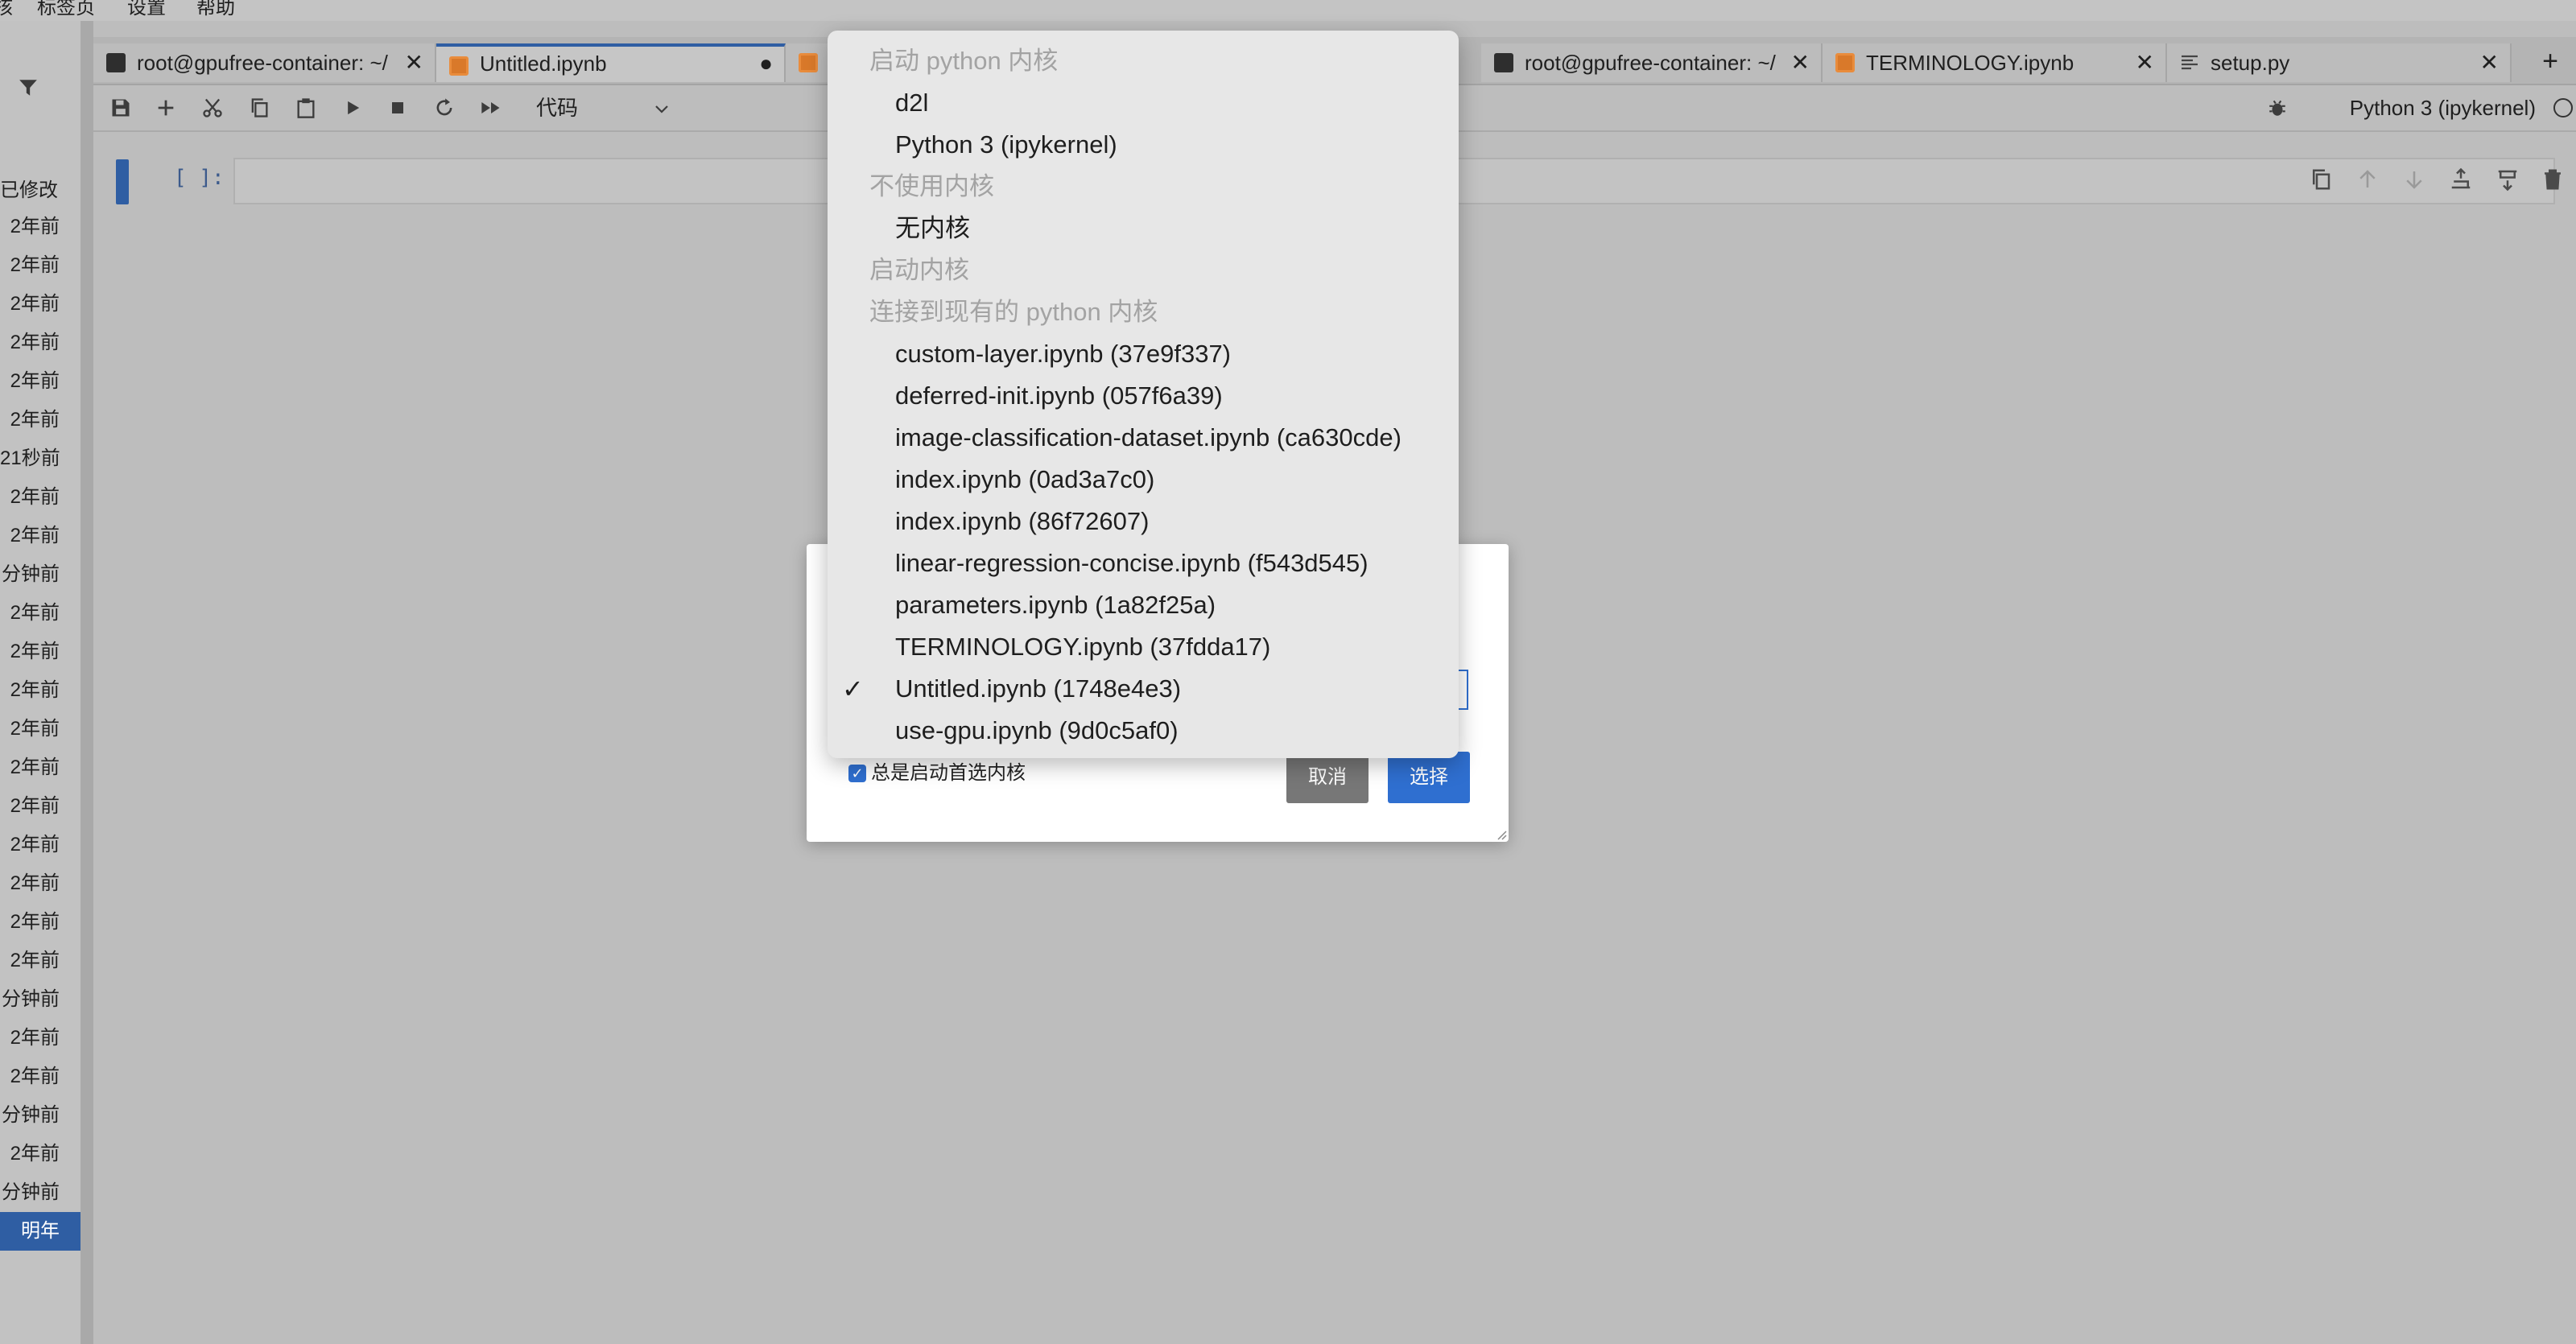  Describe the element at coordinates (306, 108) in the screenshot. I see `paste-icon` at that location.